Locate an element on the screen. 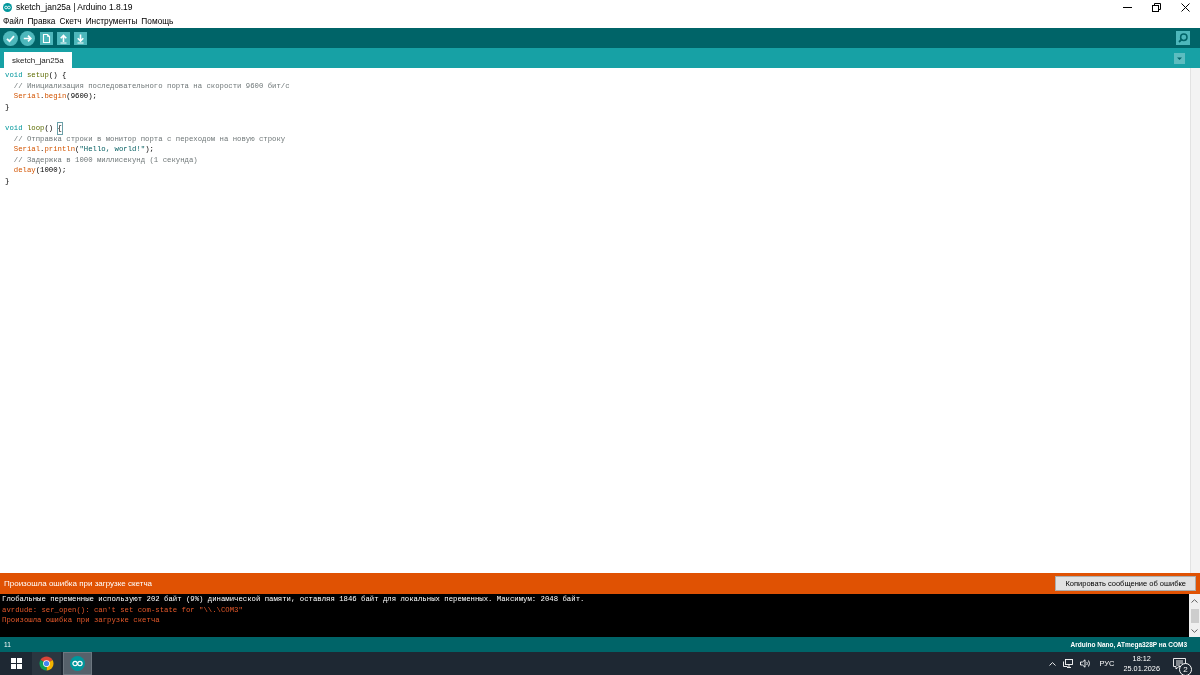  close-icon is located at coordinates (1185, 7).